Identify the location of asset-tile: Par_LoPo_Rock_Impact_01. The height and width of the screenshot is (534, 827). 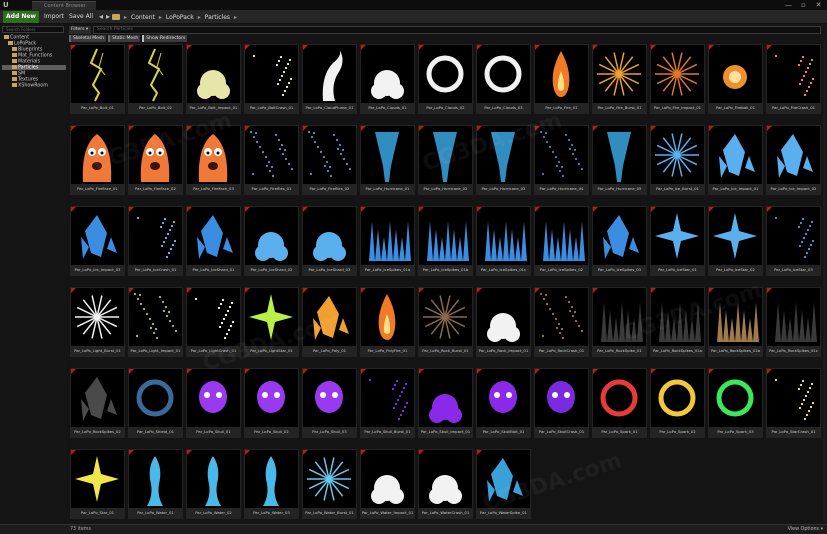
(503, 322).